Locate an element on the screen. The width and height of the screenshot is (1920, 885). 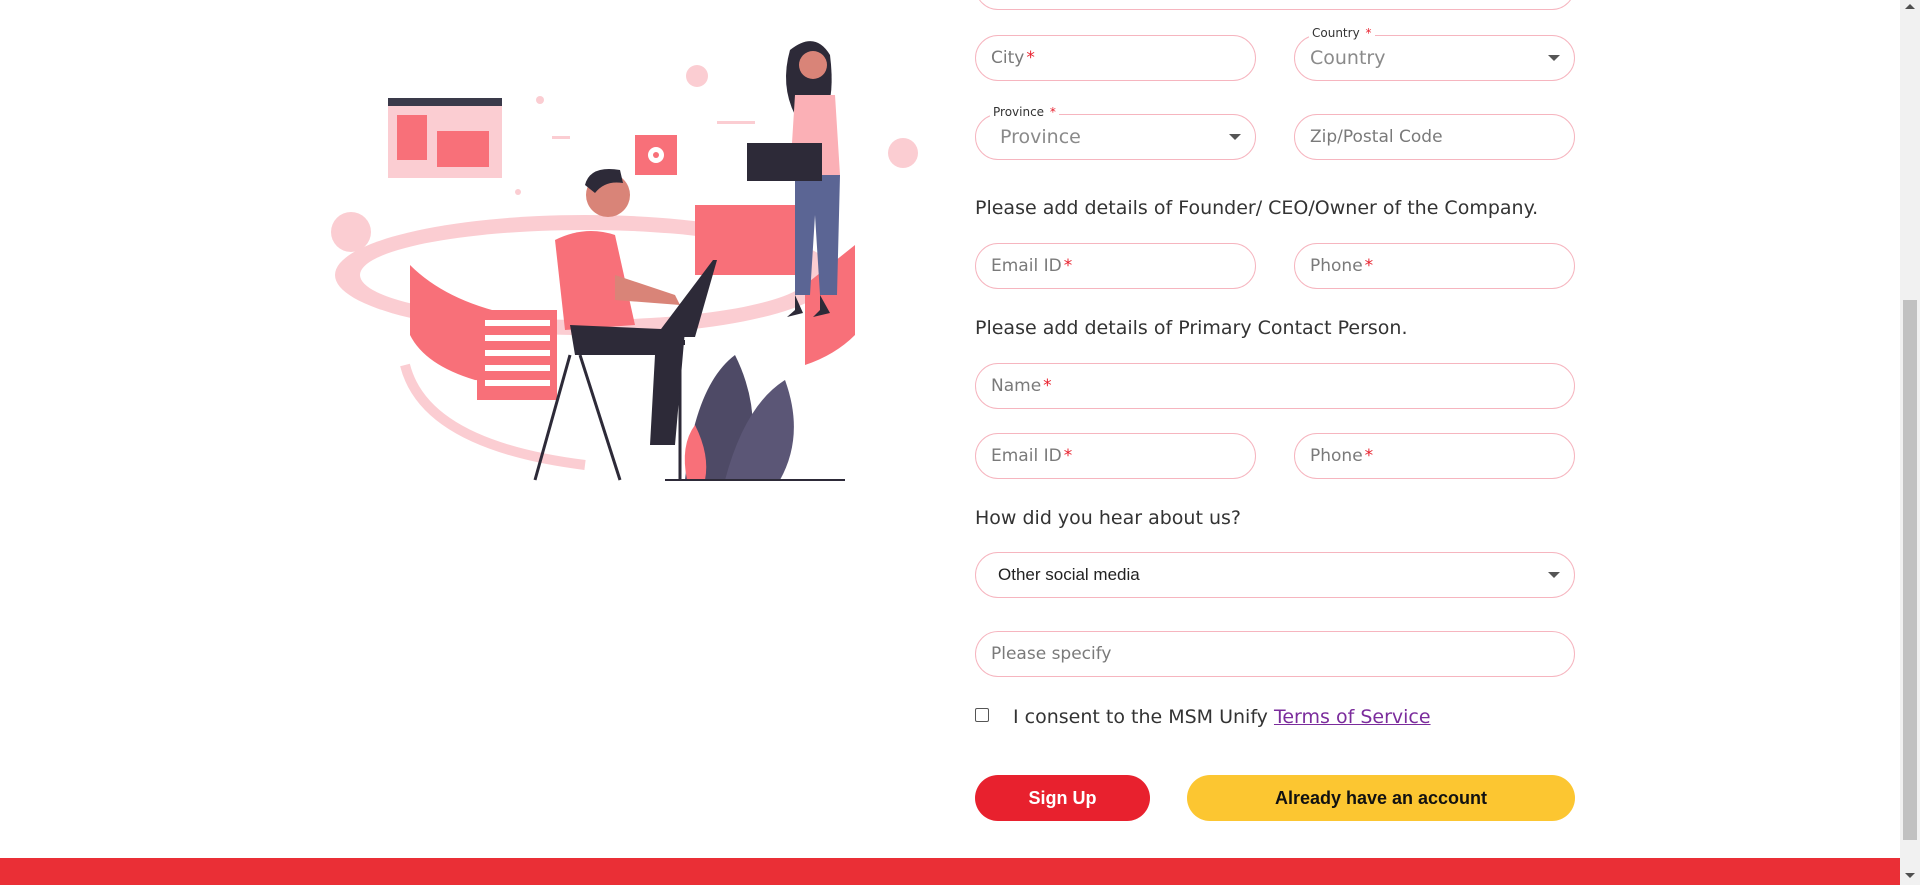
contact-phone-field: Phone * is located at coordinates (1434, 456).